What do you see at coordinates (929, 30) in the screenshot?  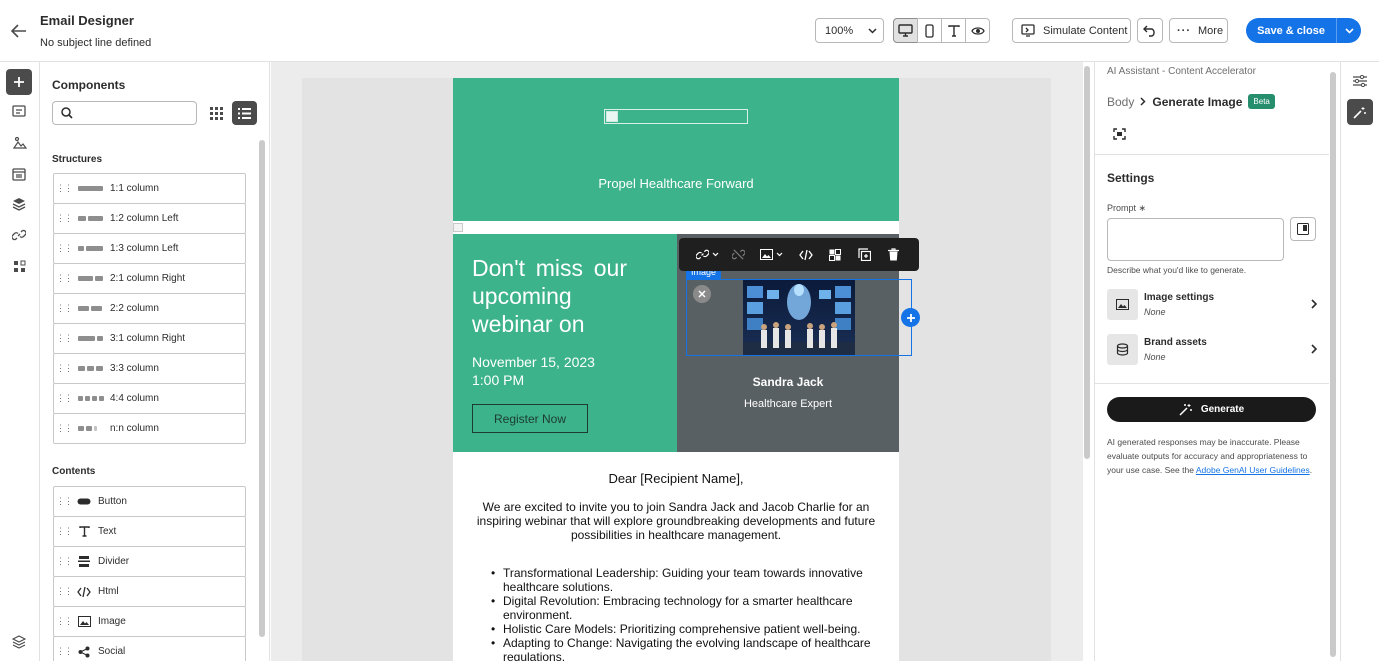 I see `mobile-view-button` at bounding box center [929, 30].